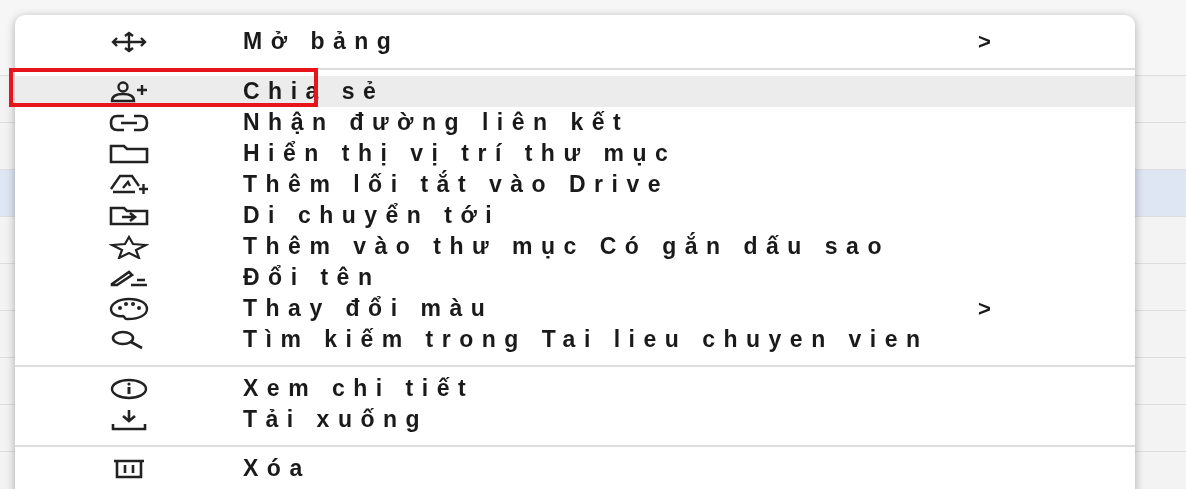 The height and width of the screenshot is (489, 1186). What do you see at coordinates (575, 339) in the screenshot?
I see `menu-item: Tìm kiếm trong Tai lieu chuyen vien` at bounding box center [575, 339].